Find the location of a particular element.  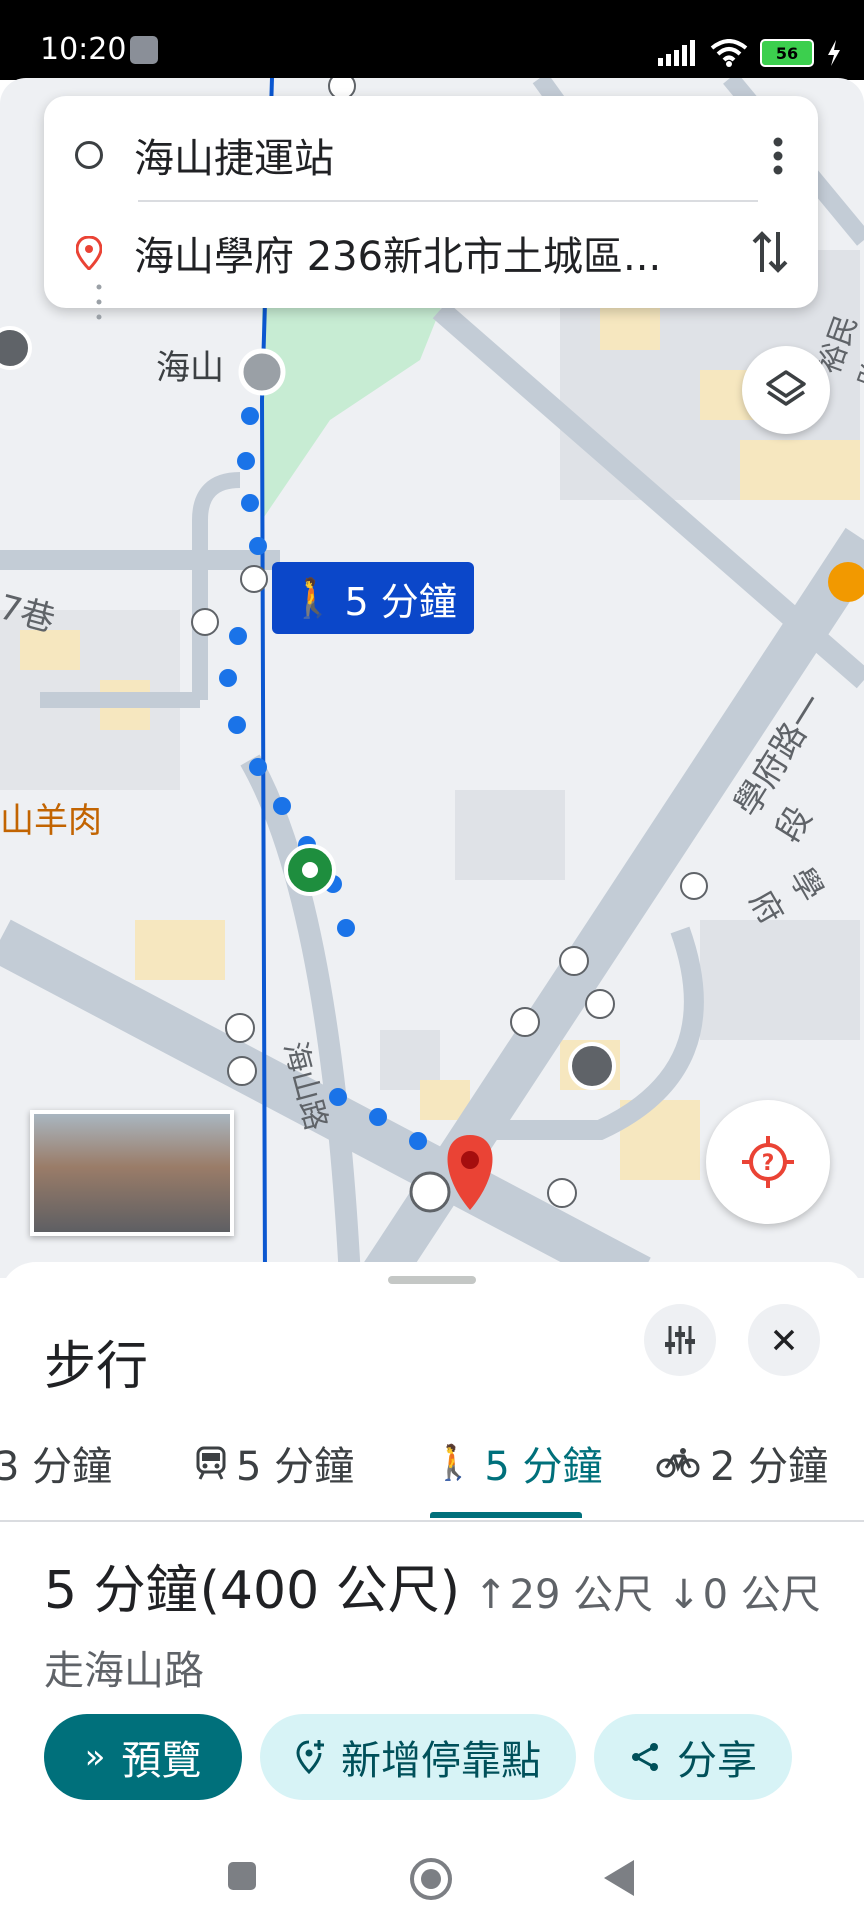

system-nav-bar is located at coordinates (432, 1875).